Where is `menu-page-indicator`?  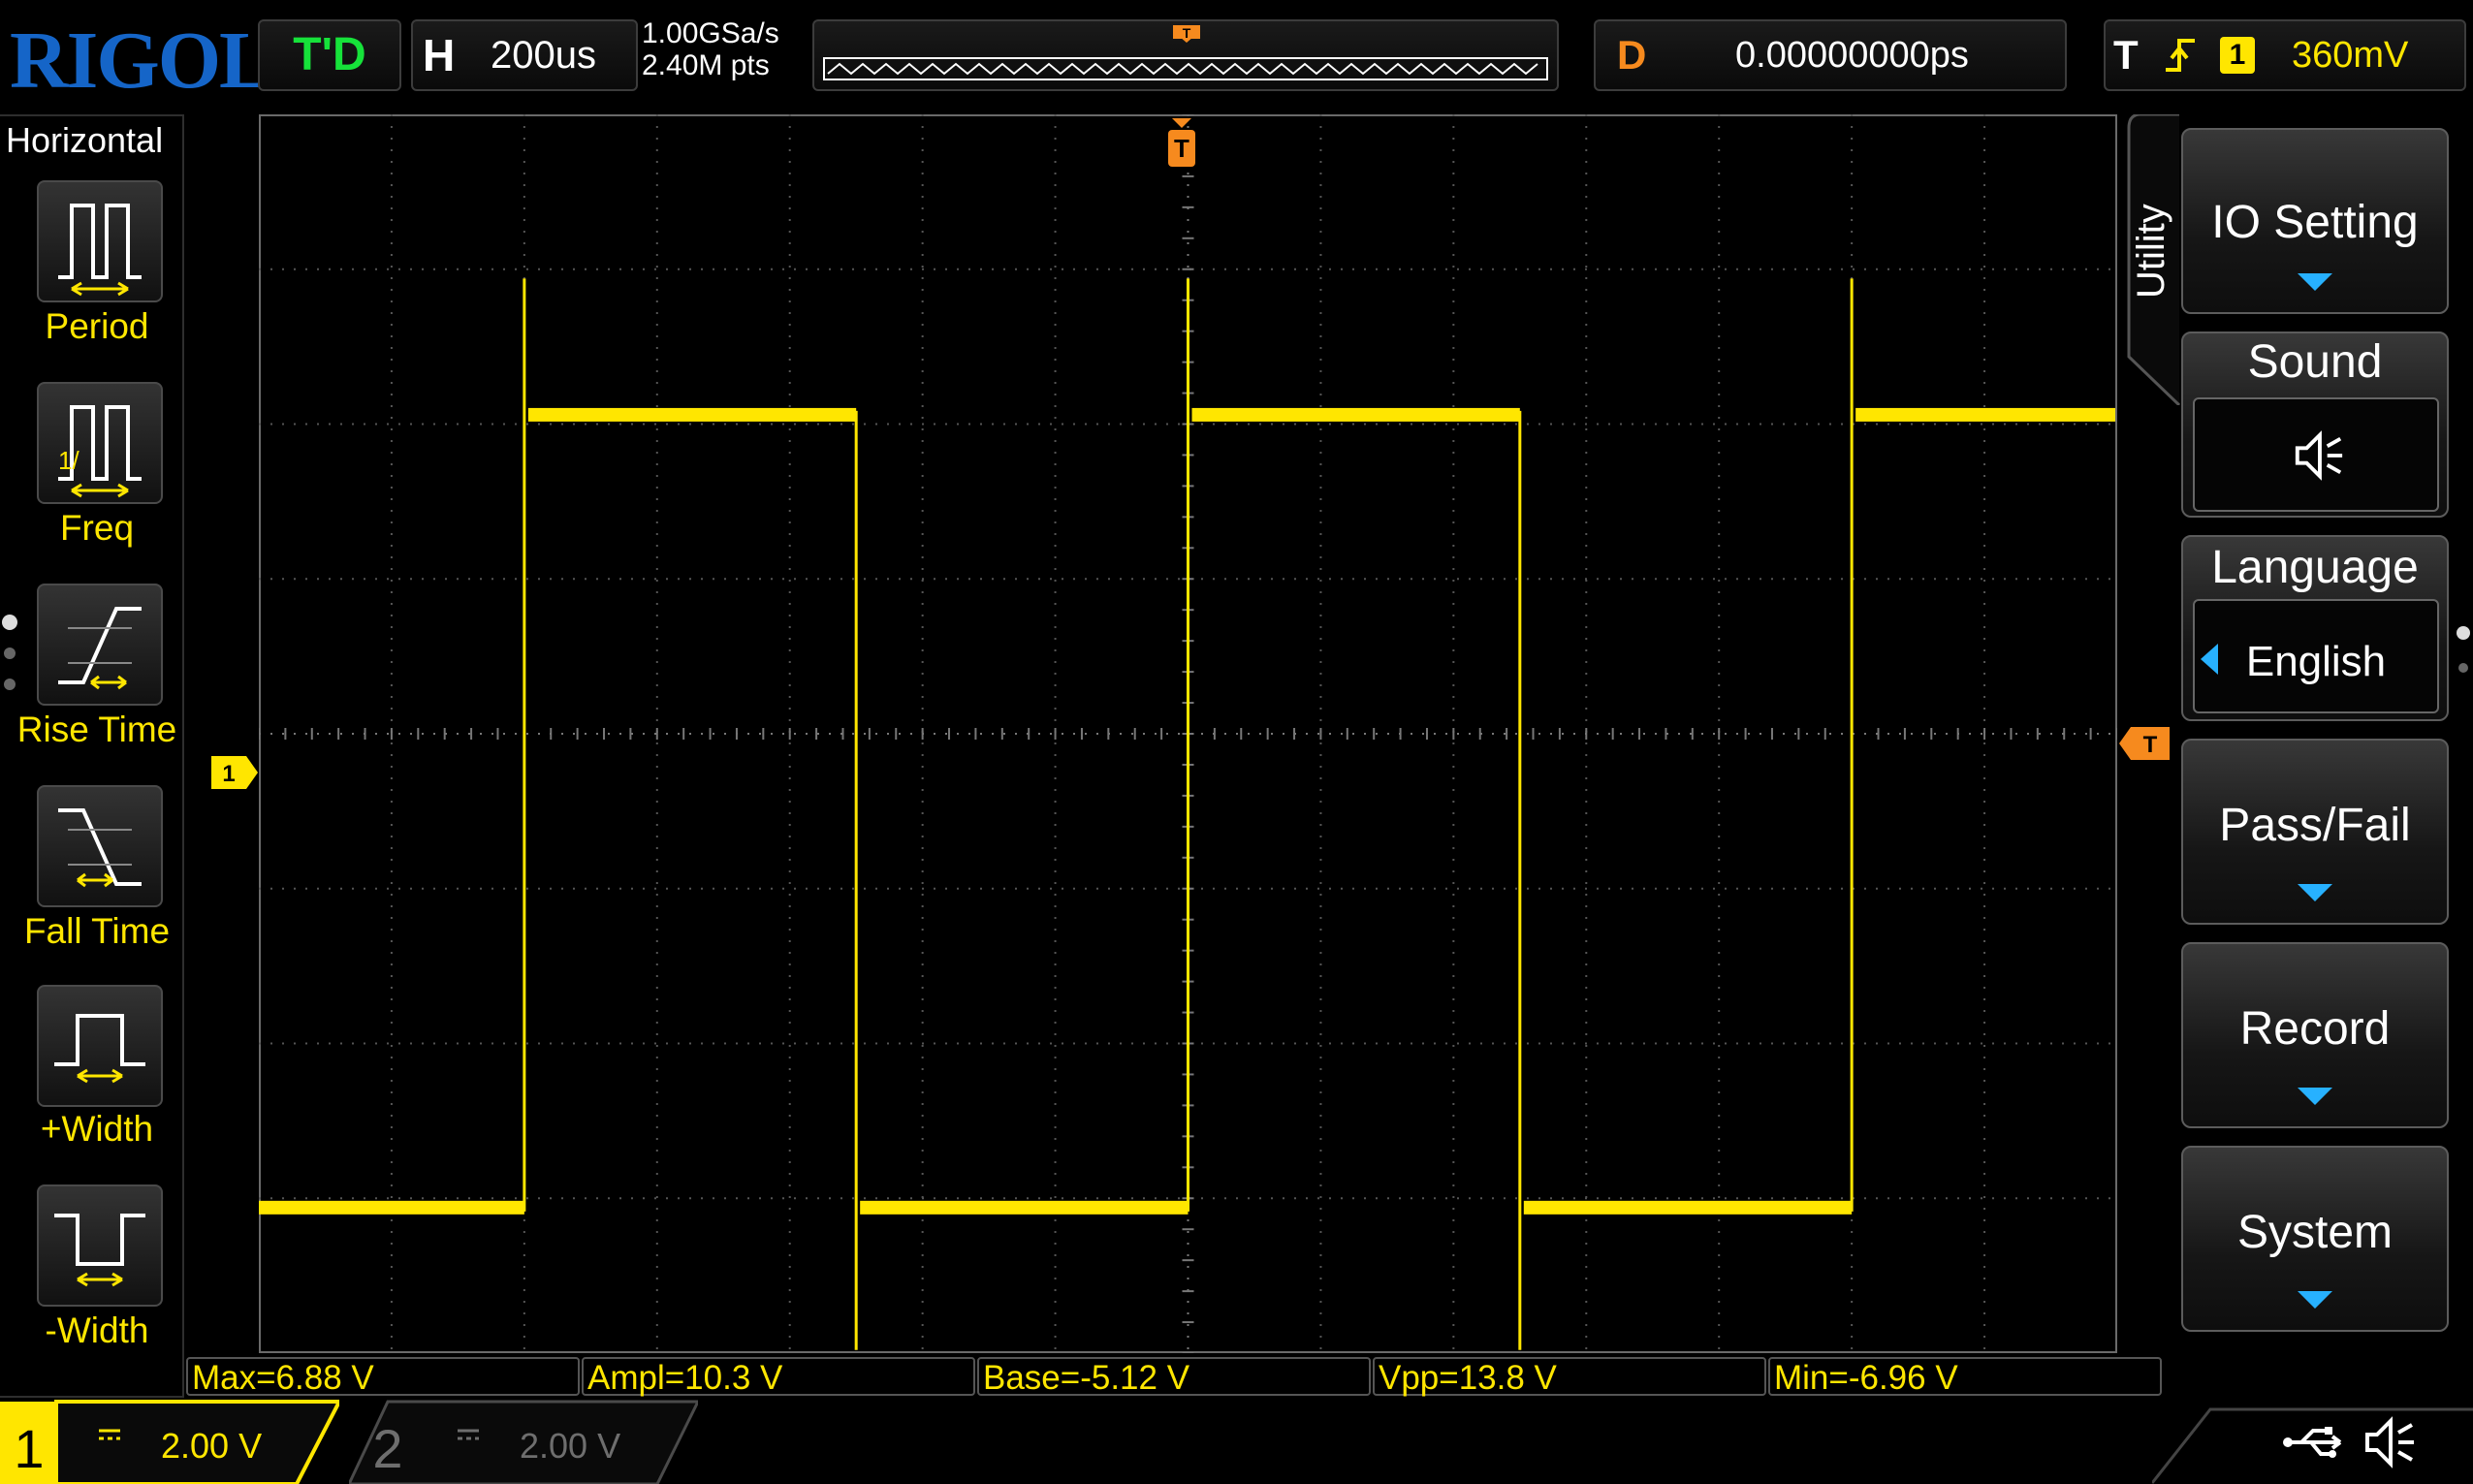
menu-page-indicator is located at coordinates (2463, 668).